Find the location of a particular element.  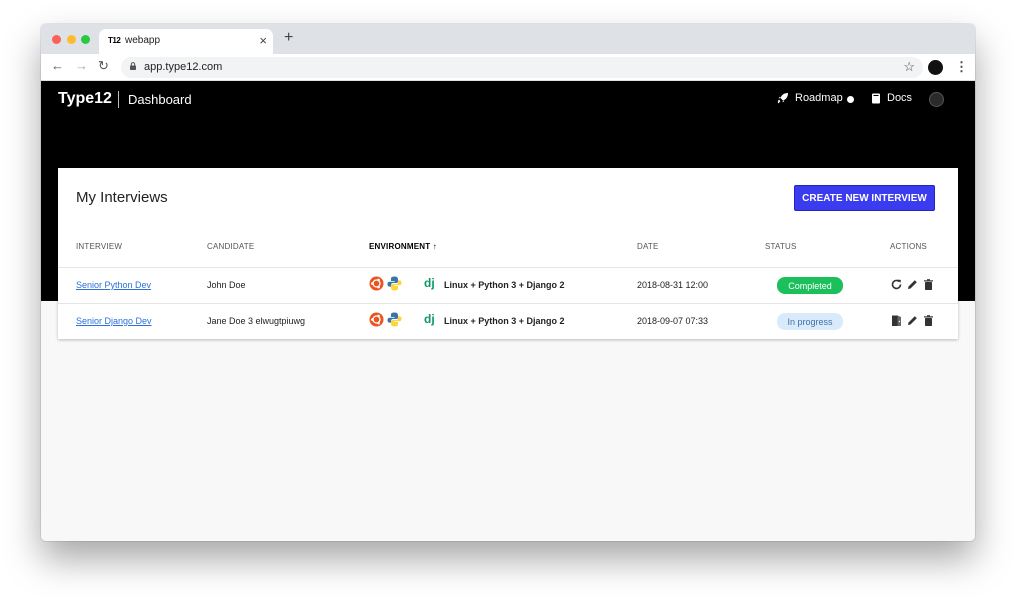

brand-logo: Type12 is located at coordinates (85, 99).